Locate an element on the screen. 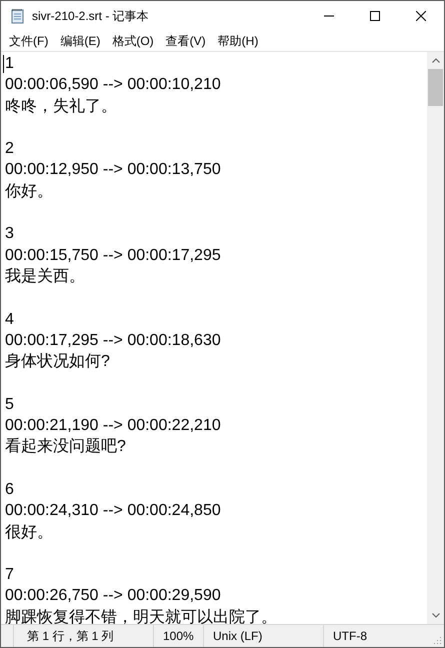 This screenshot has height=648, width=445. subtitle-text: 你好。 is located at coordinates (29, 192).